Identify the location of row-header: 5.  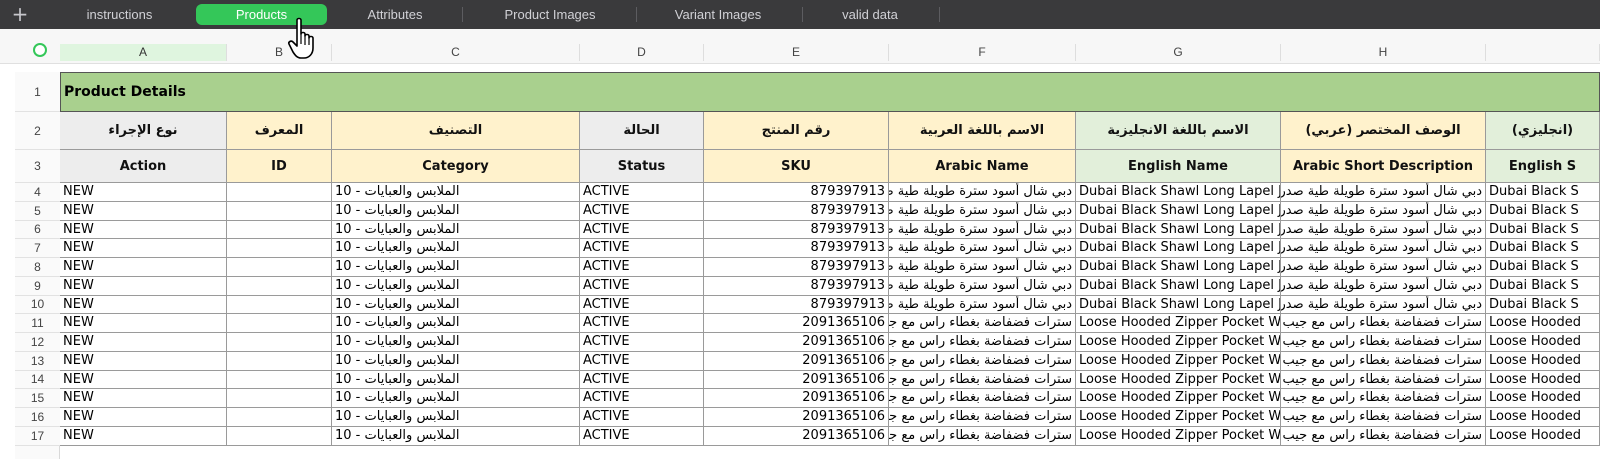
(37, 211).